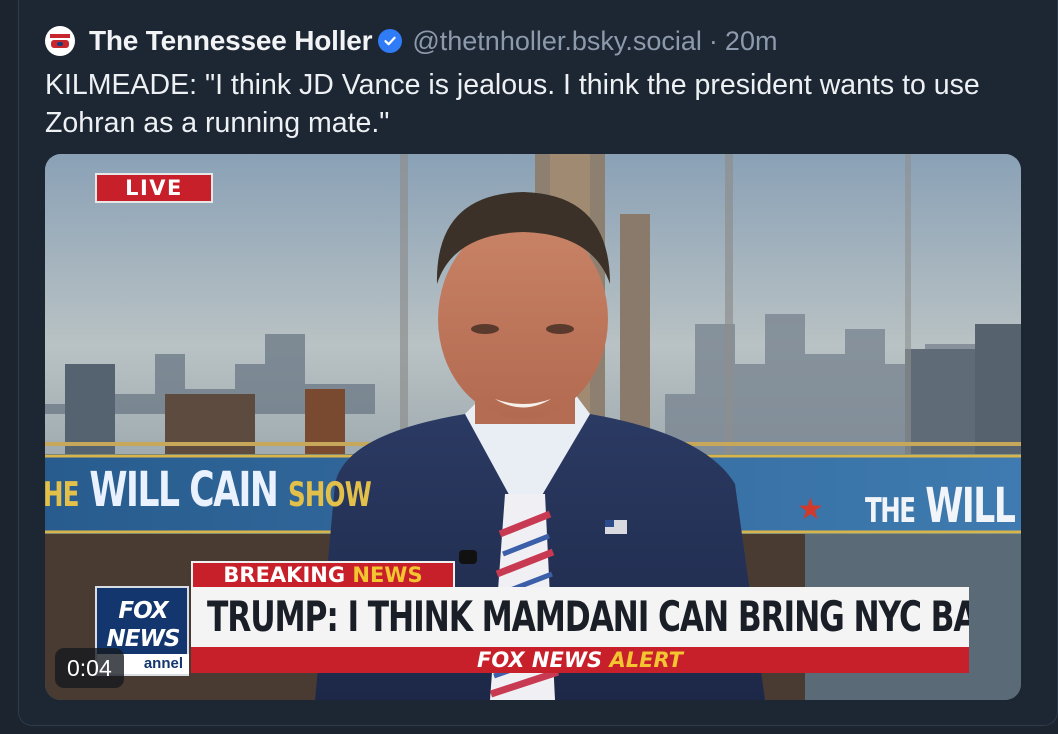 Image resolution: width=1058 pixels, height=734 pixels. What do you see at coordinates (60, 41) in the screenshot?
I see `avatar` at bounding box center [60, 41].